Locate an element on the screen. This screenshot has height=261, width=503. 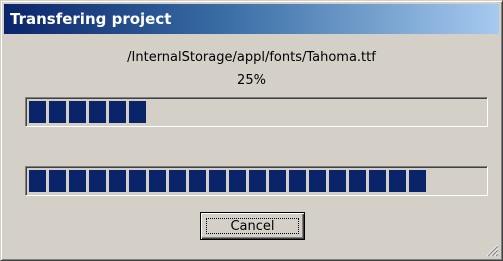
dialog-title: Transfering project is located at coordinates (251, 19).